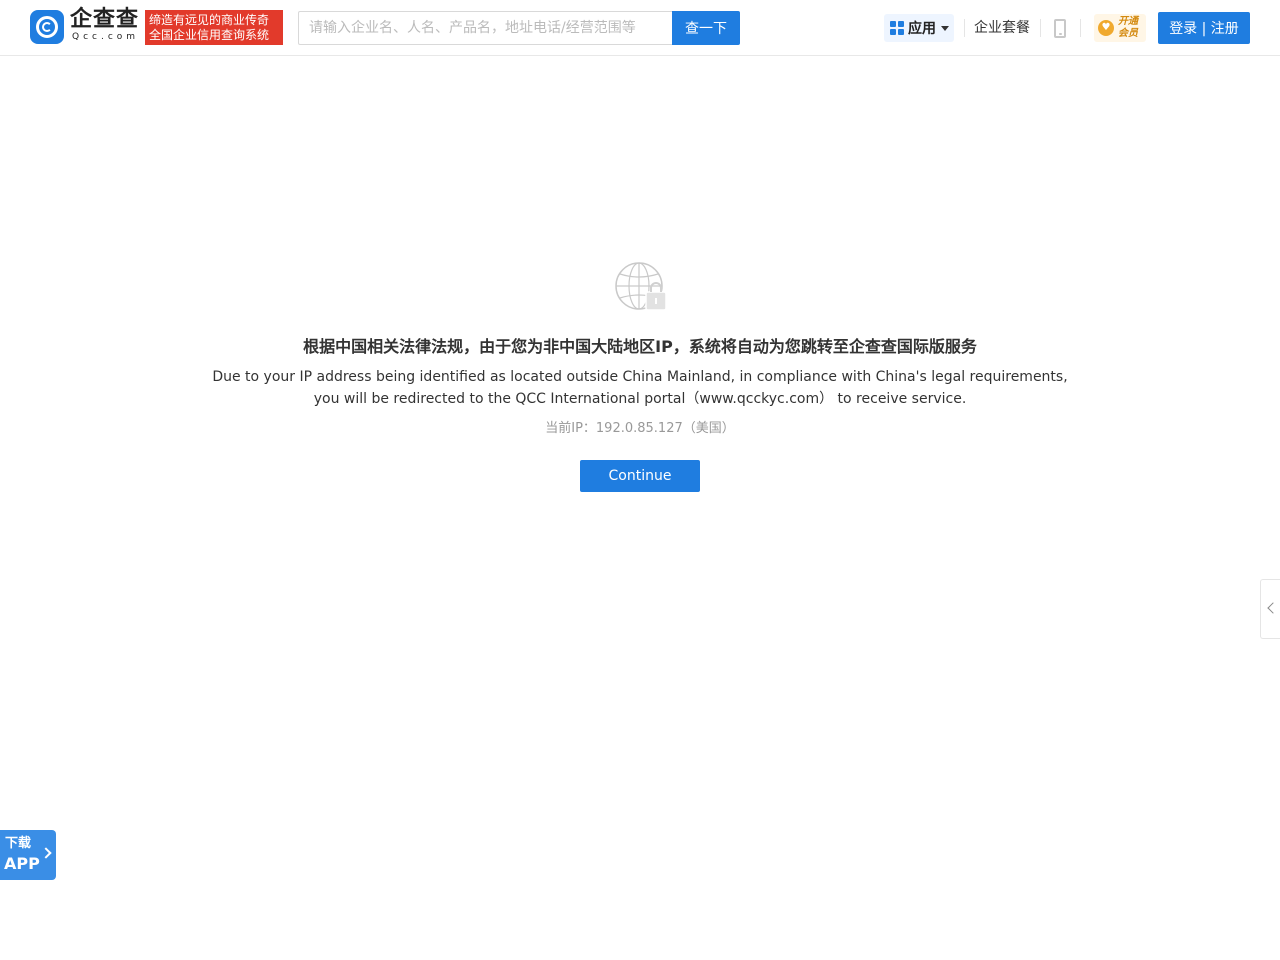 The width and height of the screenshot is (1280, 960). What do you see at coordinates (897, 28) in the screenshot?
I see `apps-grid-icon` at bounding box center [897, 28].